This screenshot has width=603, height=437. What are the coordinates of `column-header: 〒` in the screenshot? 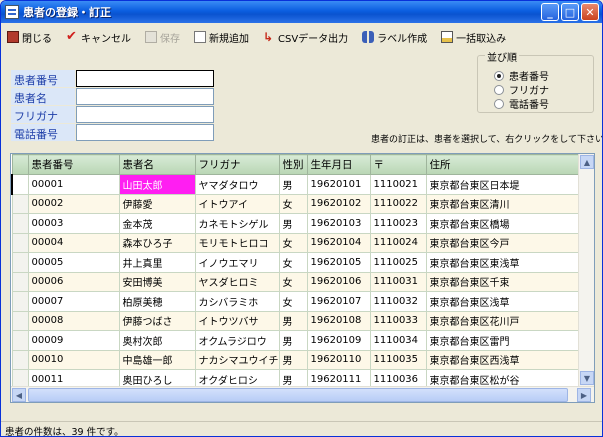 It's located at (398, 164).